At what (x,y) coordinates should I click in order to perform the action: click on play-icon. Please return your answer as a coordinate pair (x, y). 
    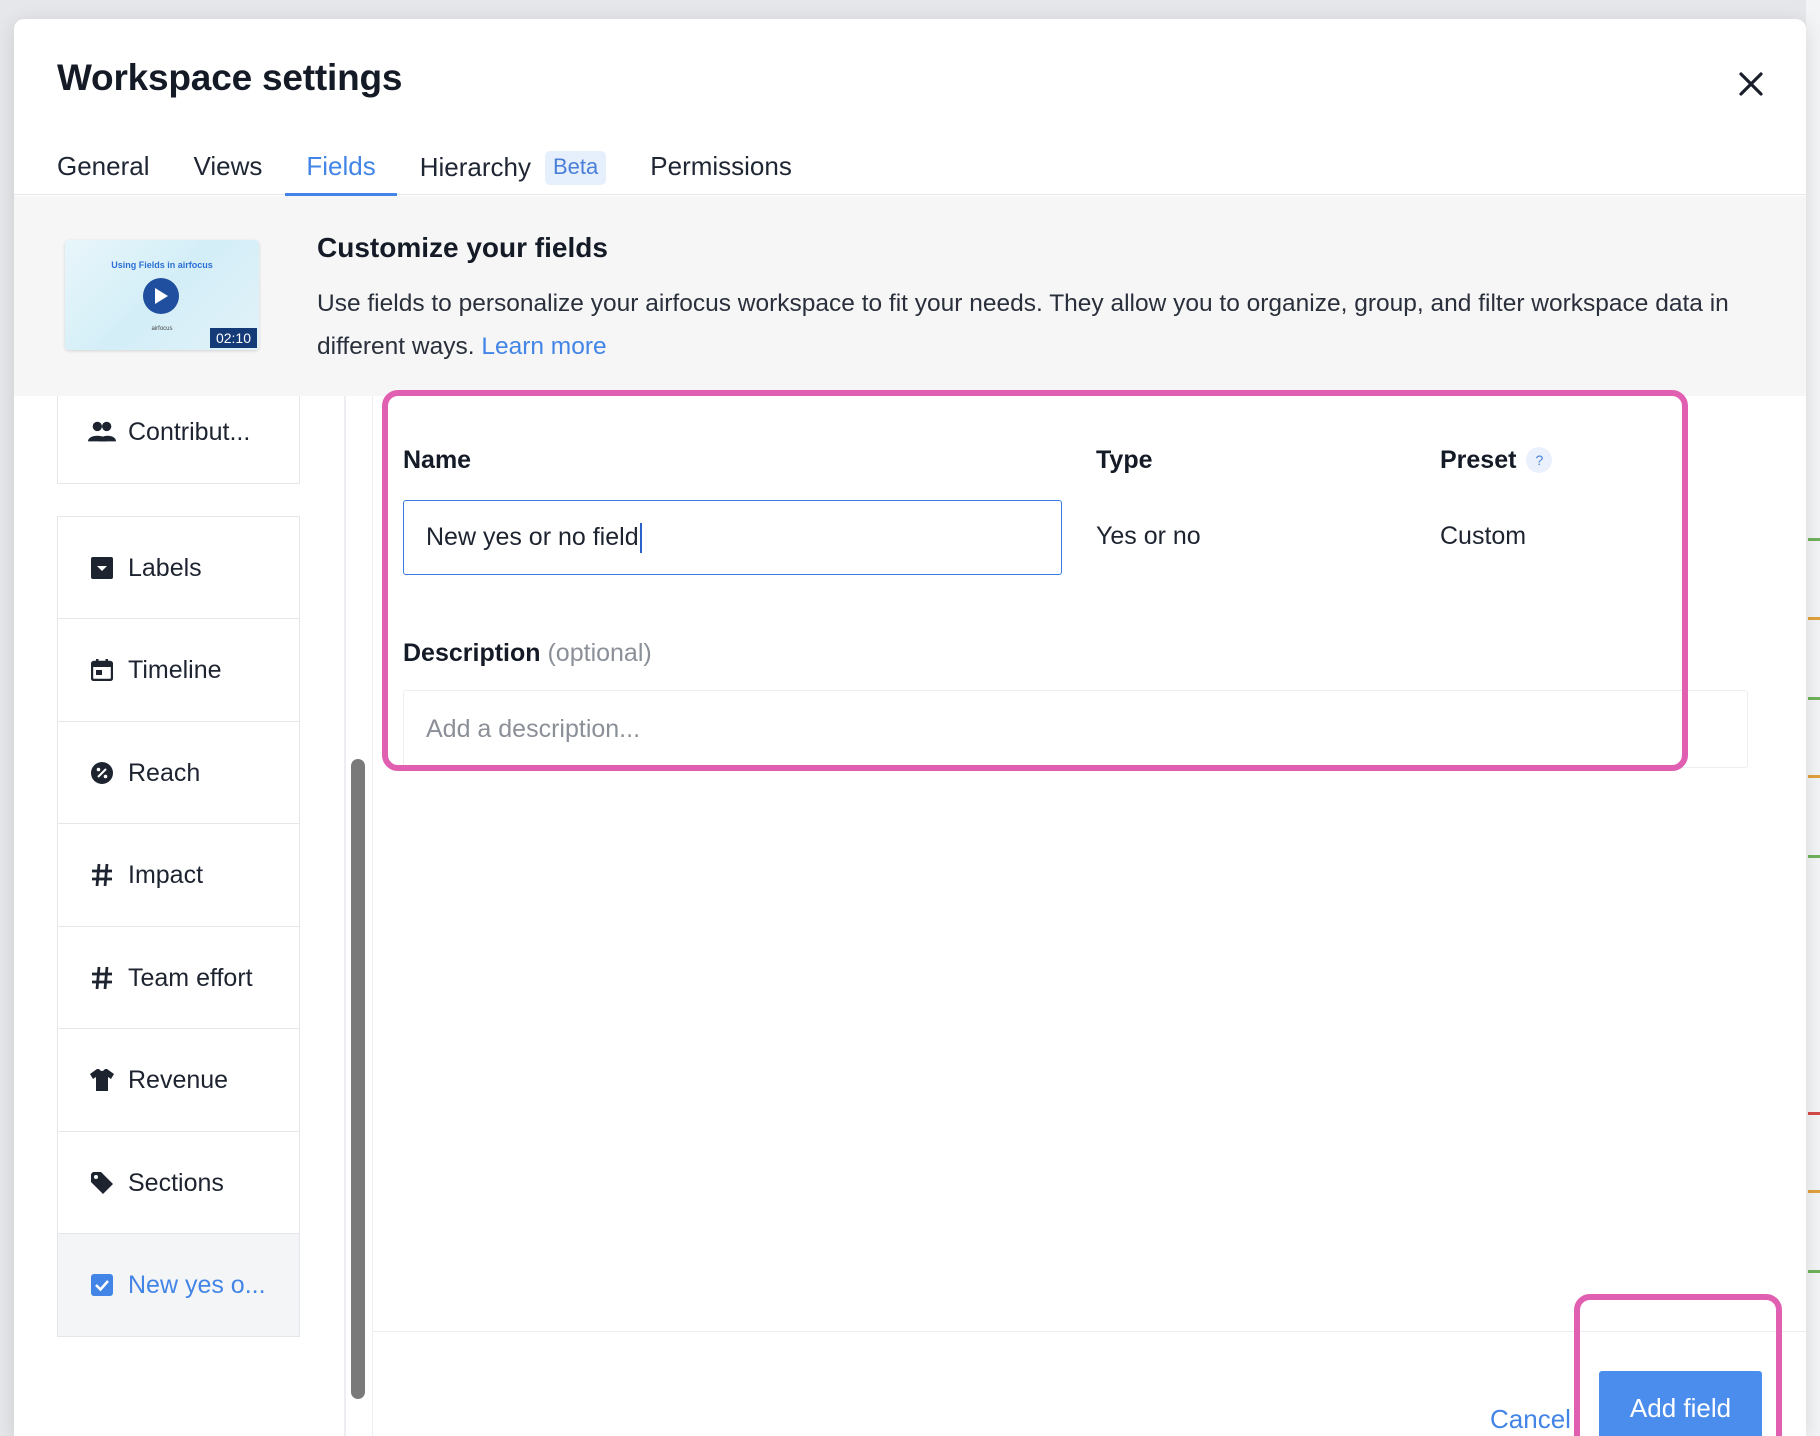
    Looking at the image, I should click on (161, 296).